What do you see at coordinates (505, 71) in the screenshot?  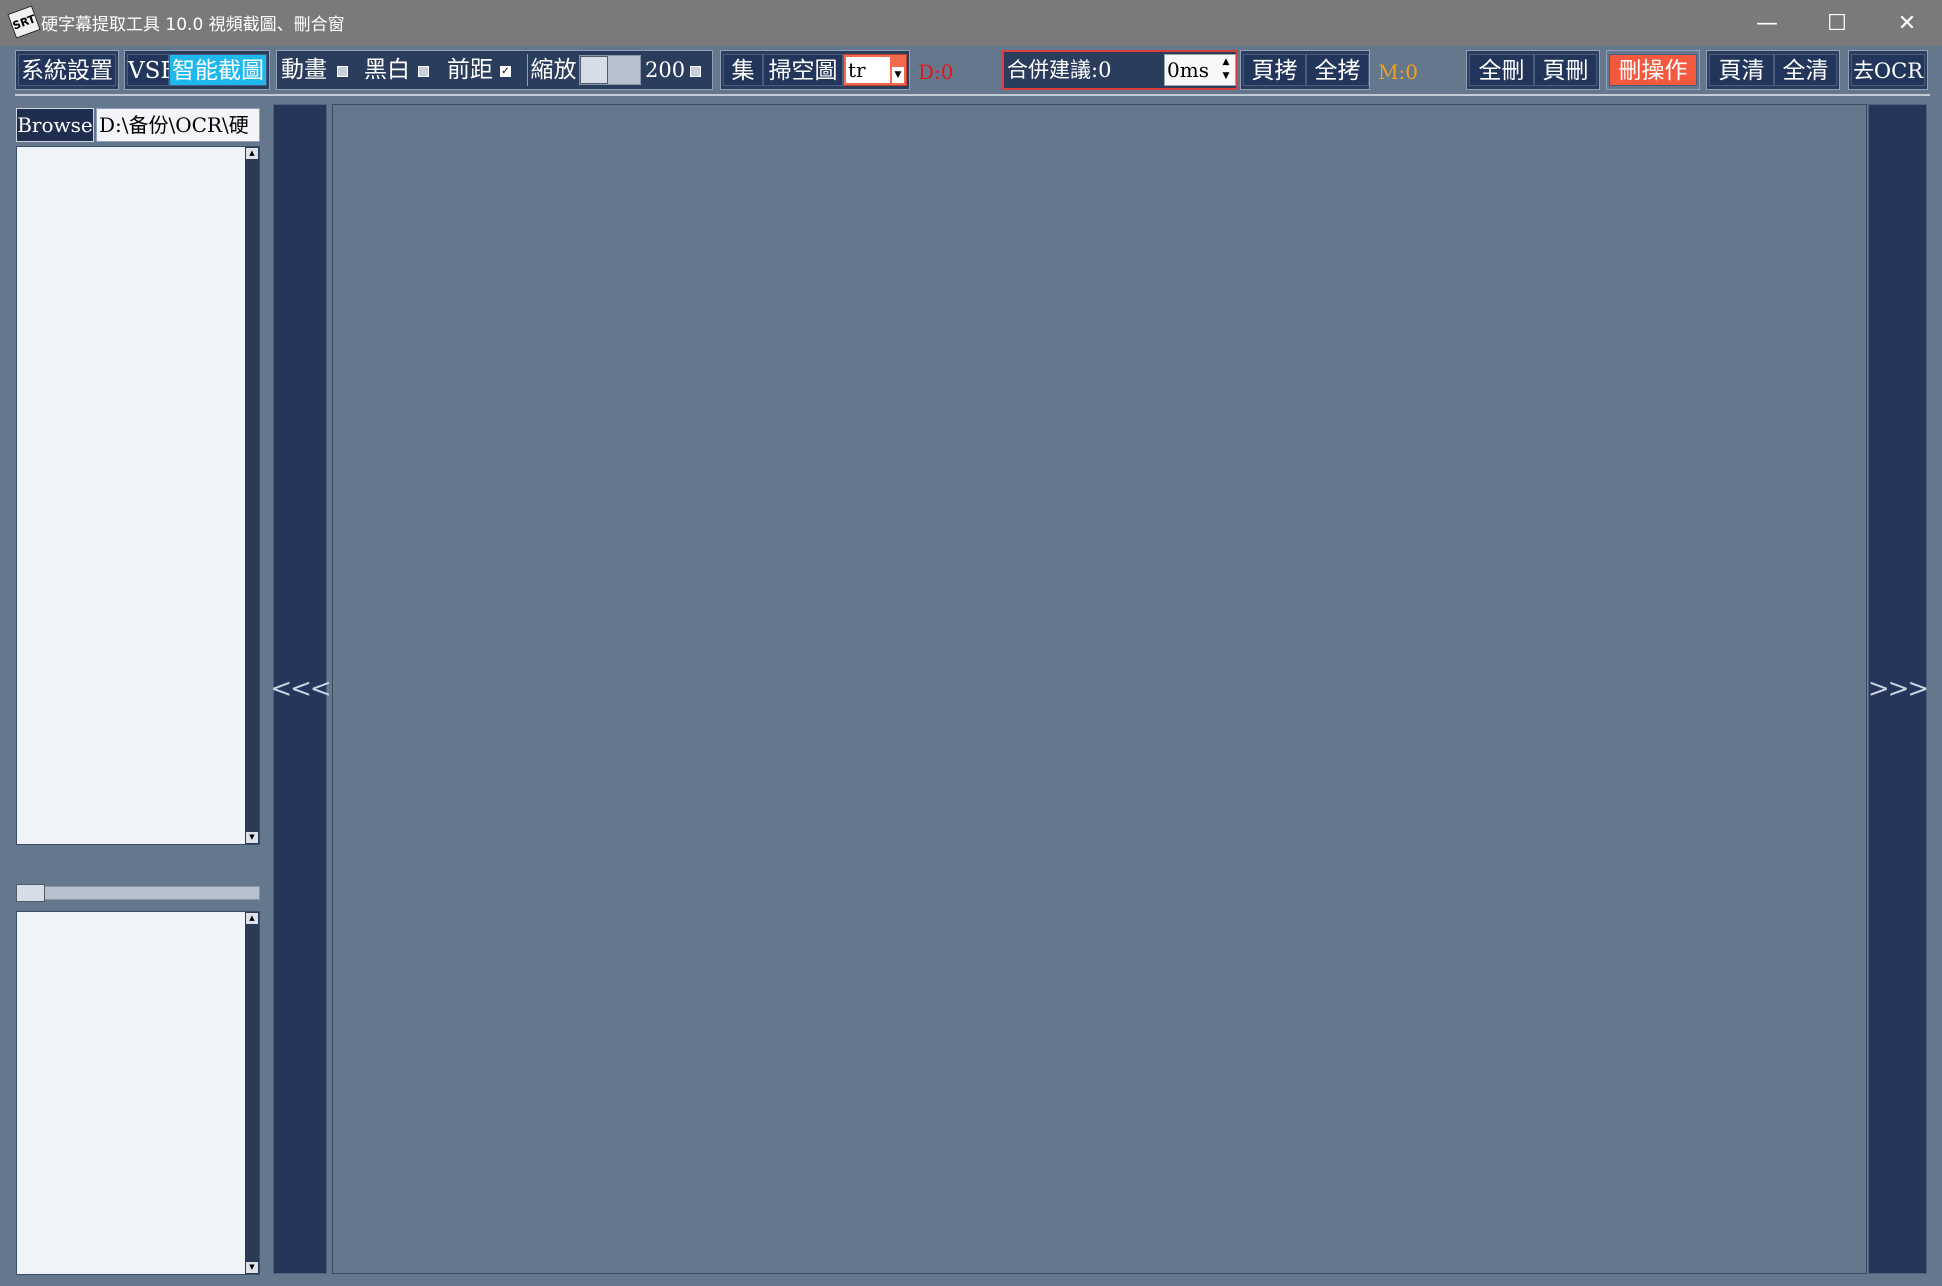 I see `front-margin-checkbox: ✓` at bounding box center [505, 71].